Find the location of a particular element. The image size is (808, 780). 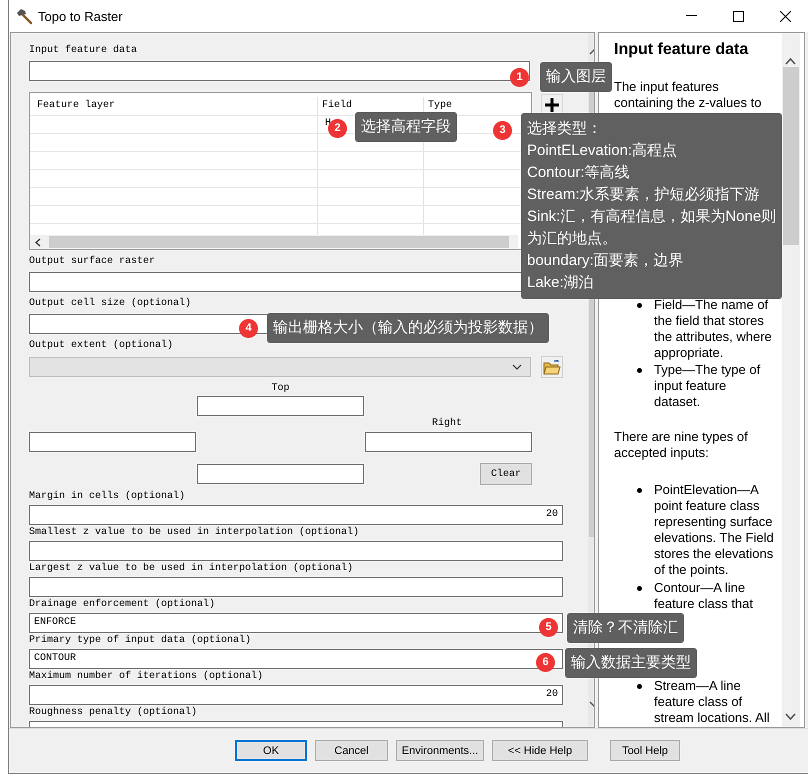

dialog-button: Cancel is located at coordinates (351, 750).